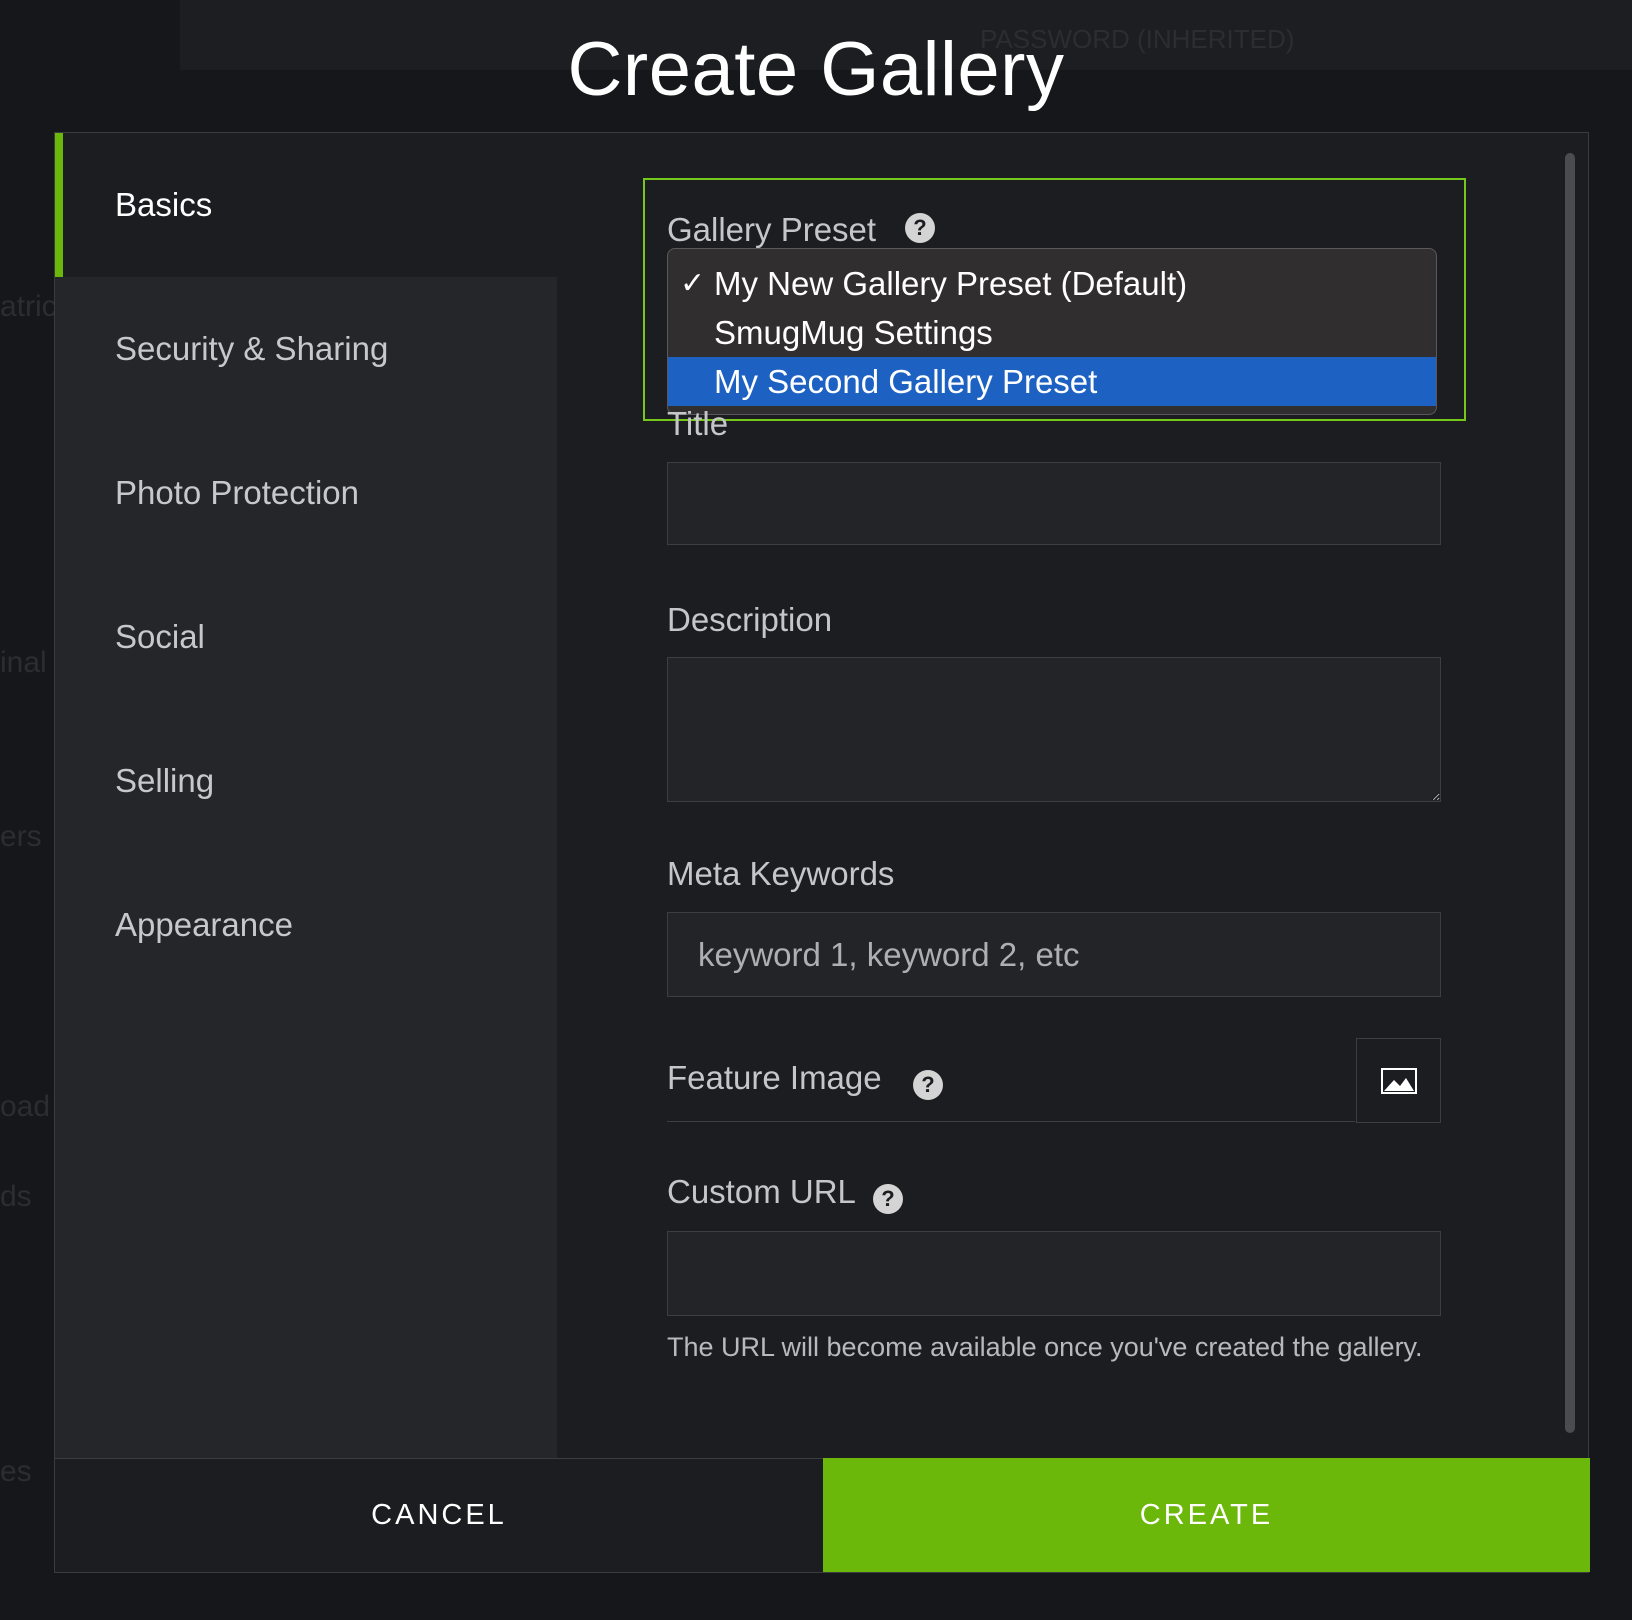 The height and width of the screenshot is (1620, 1632). I want to click on background-fragment: inal, so click(23, 662).